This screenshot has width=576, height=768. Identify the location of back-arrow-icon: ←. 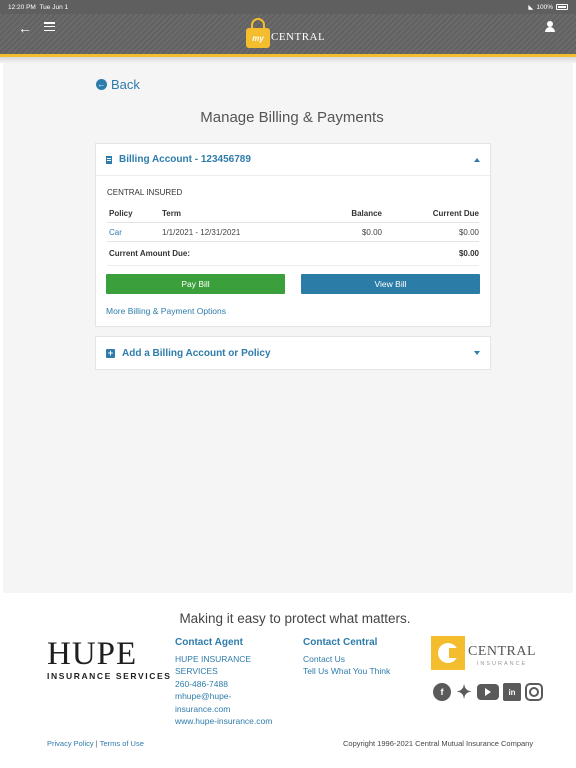
(25, 28).